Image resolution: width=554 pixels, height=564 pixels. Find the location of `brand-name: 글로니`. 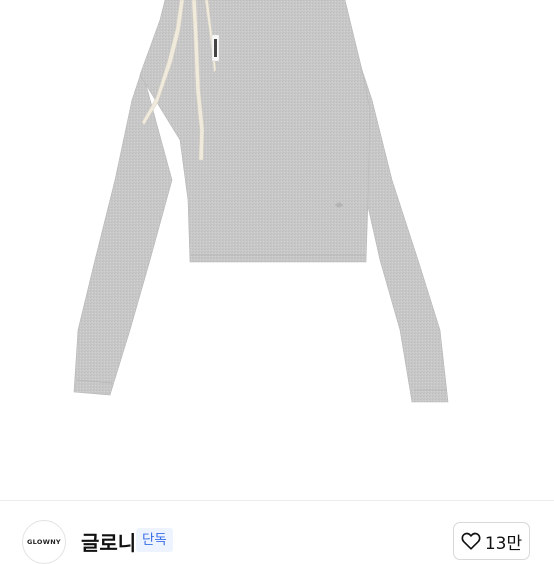

brand-name: 글로니 is located at coordinates (108, 541).